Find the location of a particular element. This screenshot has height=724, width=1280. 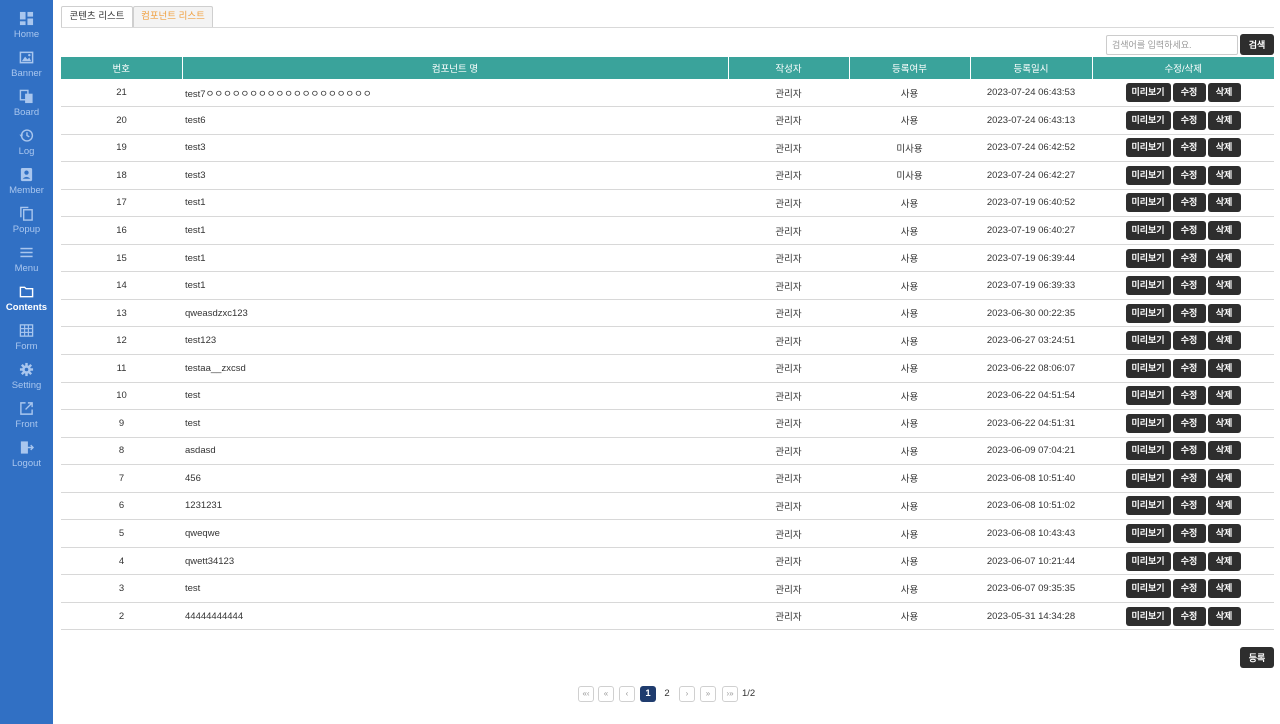

sidebar-item-popup: Popup is located at coordinates (26, 225).